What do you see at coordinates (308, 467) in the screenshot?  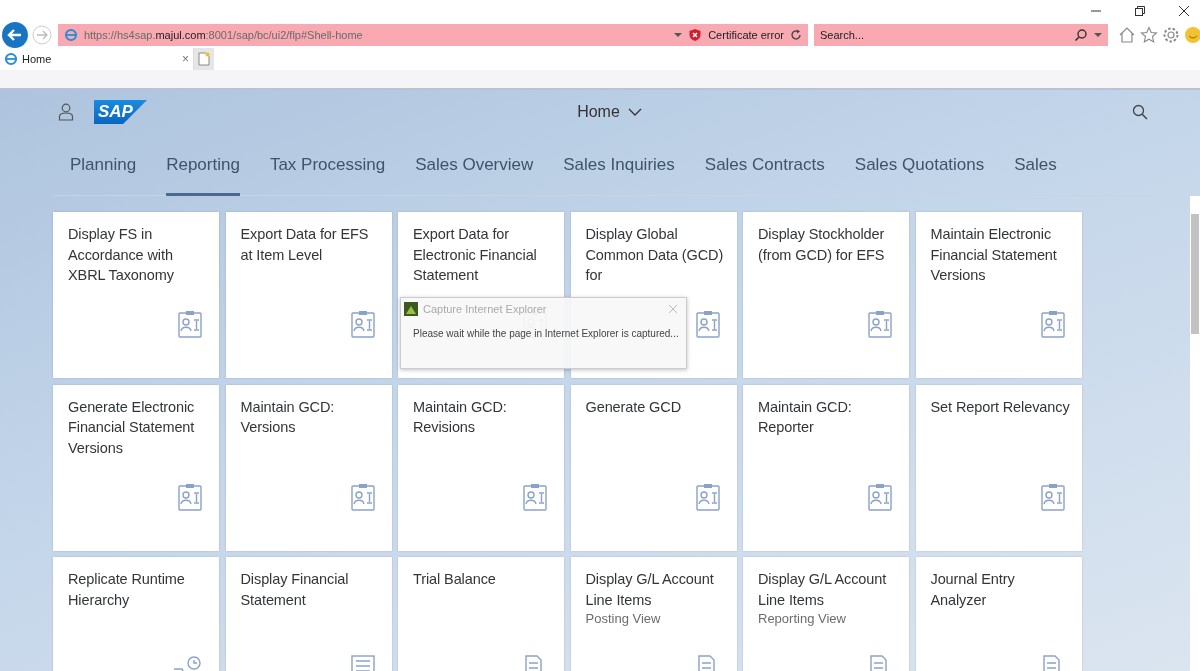 I see `app-tile: Maintain GCD: Versions` at bounding box center [308, 467].